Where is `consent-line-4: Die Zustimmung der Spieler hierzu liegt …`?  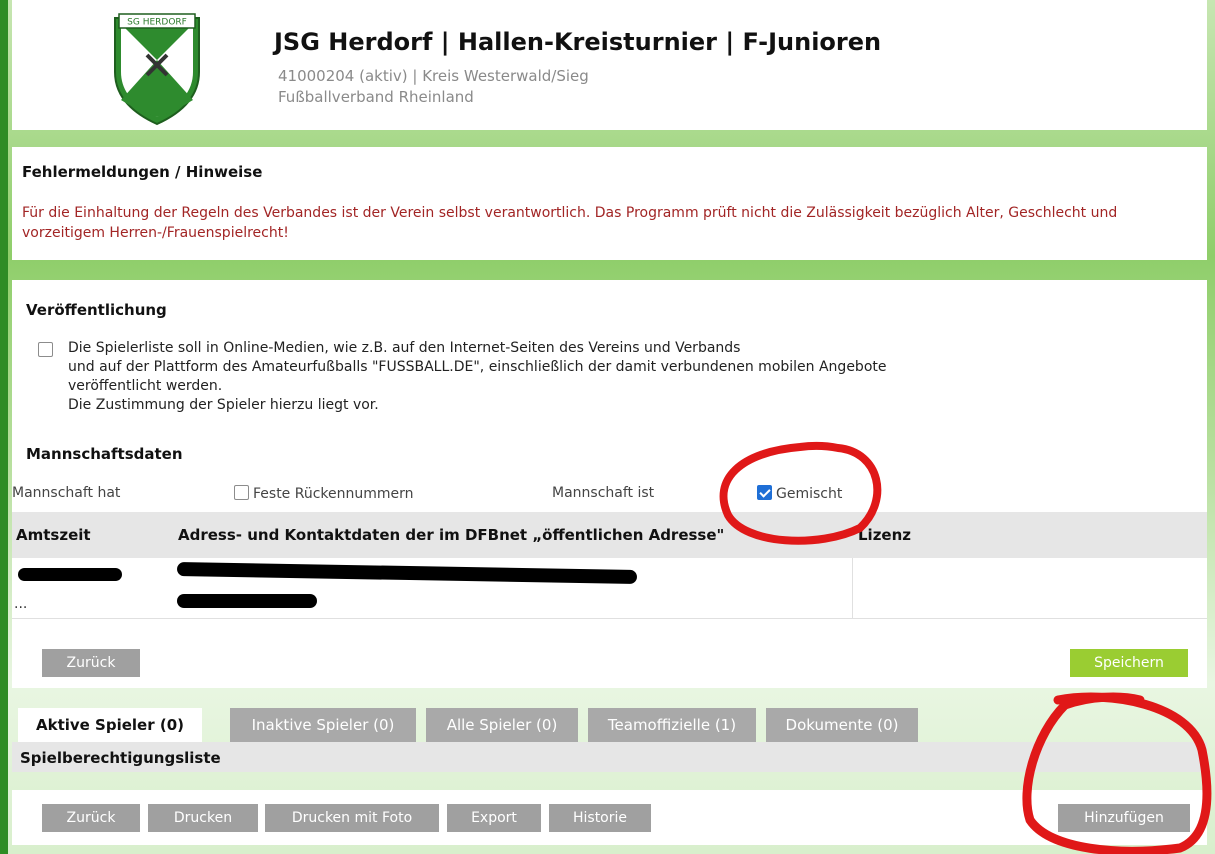
consent-line-4: Die Zustimmung der Spieler hierzu liegt … is located at coordinates (223, 405).